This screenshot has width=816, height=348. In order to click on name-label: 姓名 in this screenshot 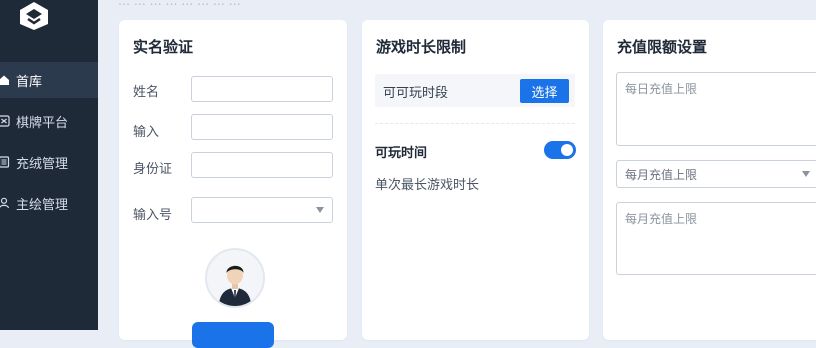, I will do `click(146, 92)`.